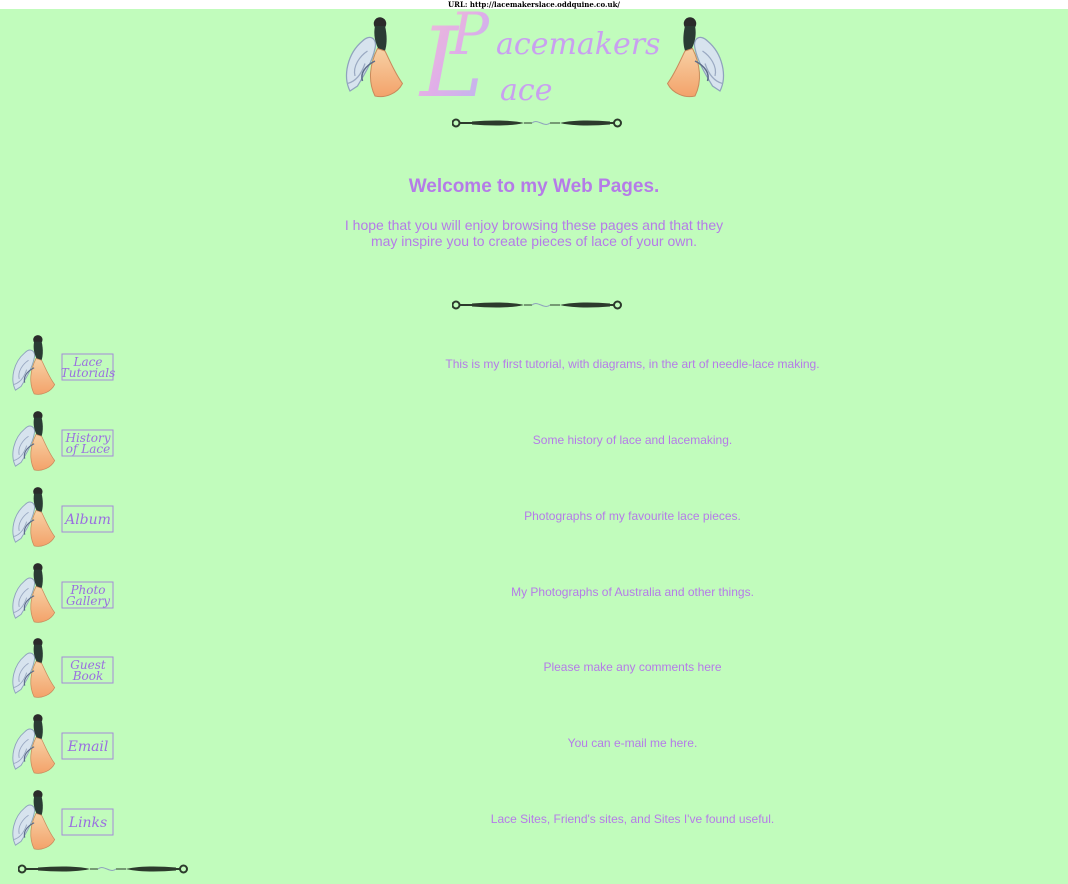 This screenshot has height=884, width=1068. I want to click on logo-lady-left, so click(374, 57).